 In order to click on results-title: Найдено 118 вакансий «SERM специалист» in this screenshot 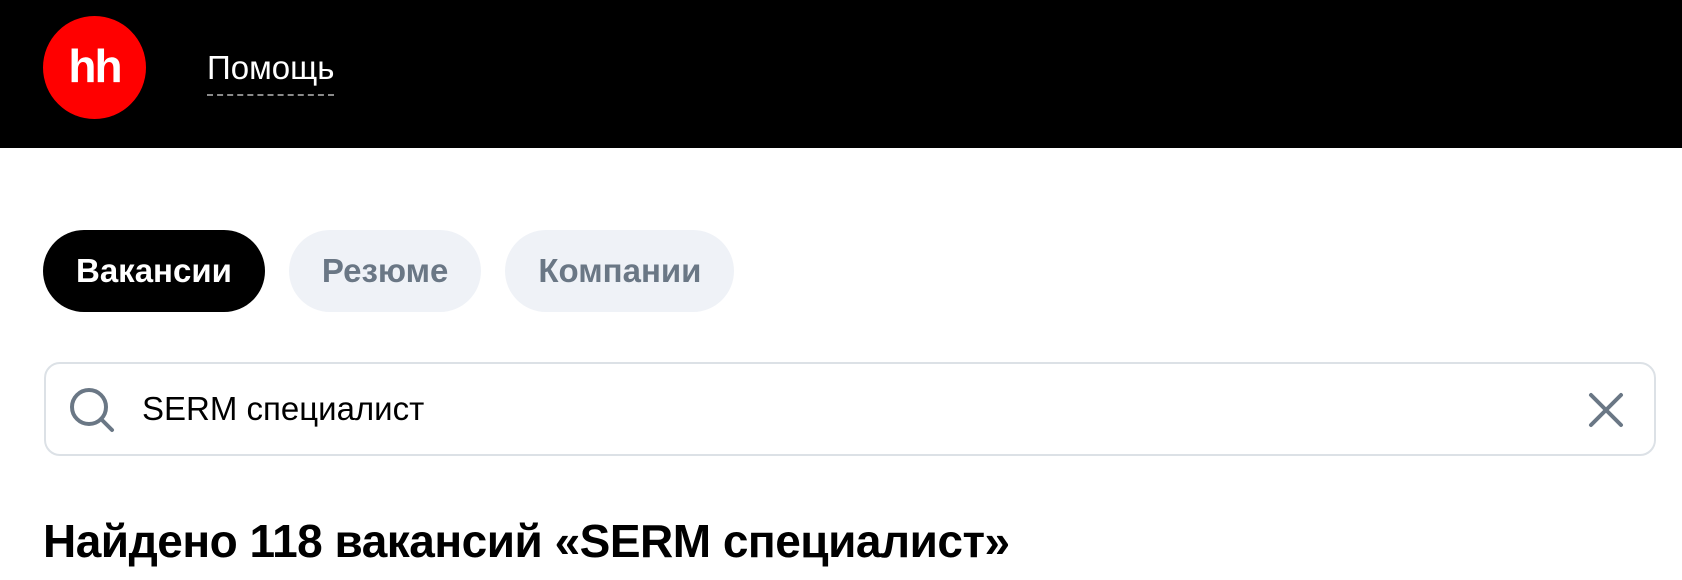, I will do `click(526, 541)`.